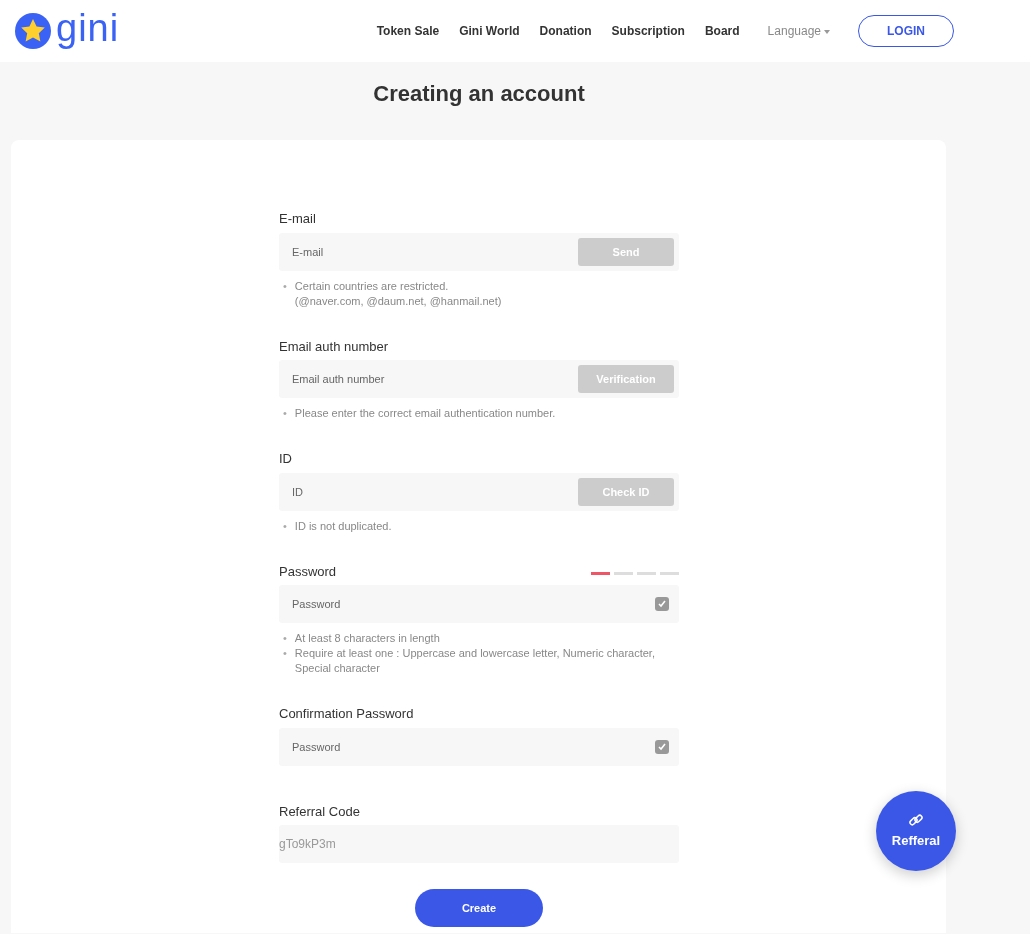 This screenshot has width=1030, height=934. I want to click on text-input: E-mail, so click(435, 252).